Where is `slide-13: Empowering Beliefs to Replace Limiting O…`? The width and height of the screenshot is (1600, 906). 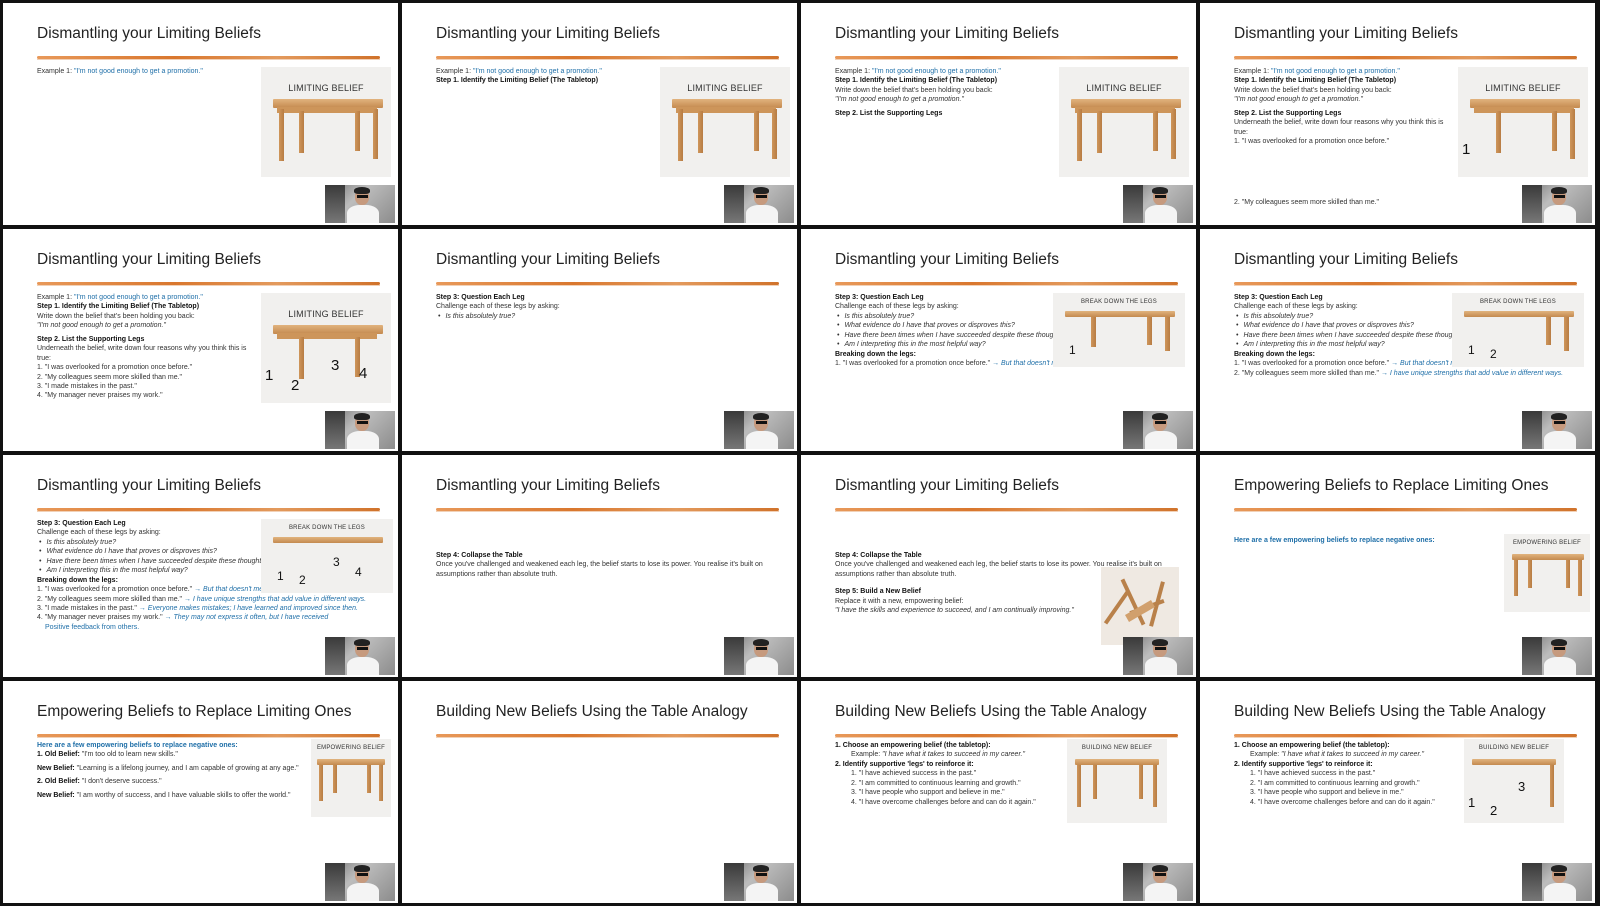
slide-13: Empowering Beliefs to Replace Limiting O… is located at coordinates (200, 792).